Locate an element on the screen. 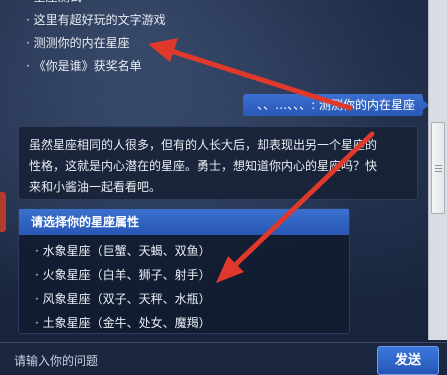 The width and height of the screenshot is (447, 375). question-input is located at coordinates (184, 361).